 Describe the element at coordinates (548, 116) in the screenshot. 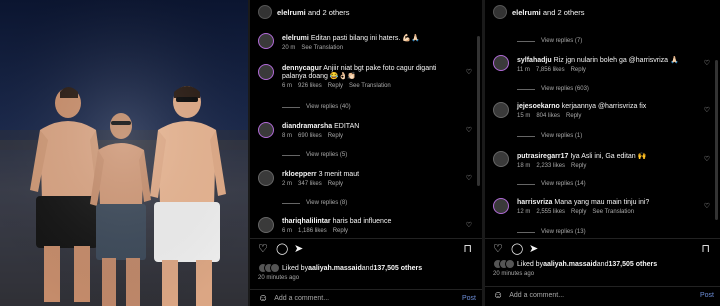

I see `comment-likes: 804 likes` at that location.